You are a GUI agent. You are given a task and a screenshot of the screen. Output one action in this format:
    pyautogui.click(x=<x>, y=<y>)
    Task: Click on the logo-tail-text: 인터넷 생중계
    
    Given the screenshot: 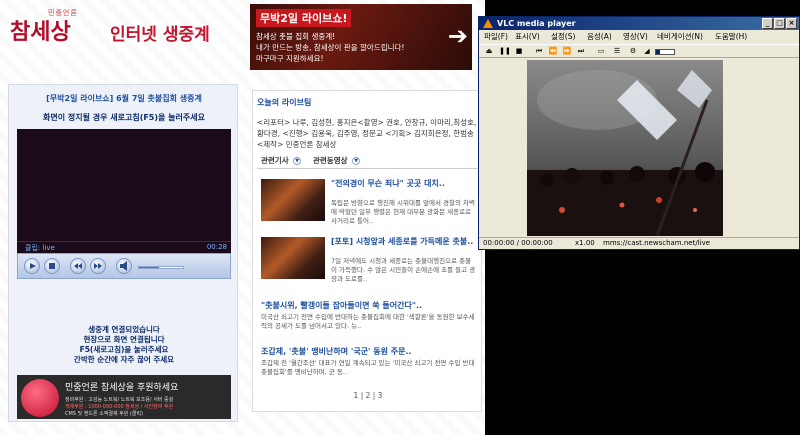 What is the action you would take?
    pyautogui.click(x=160, y=35)
    